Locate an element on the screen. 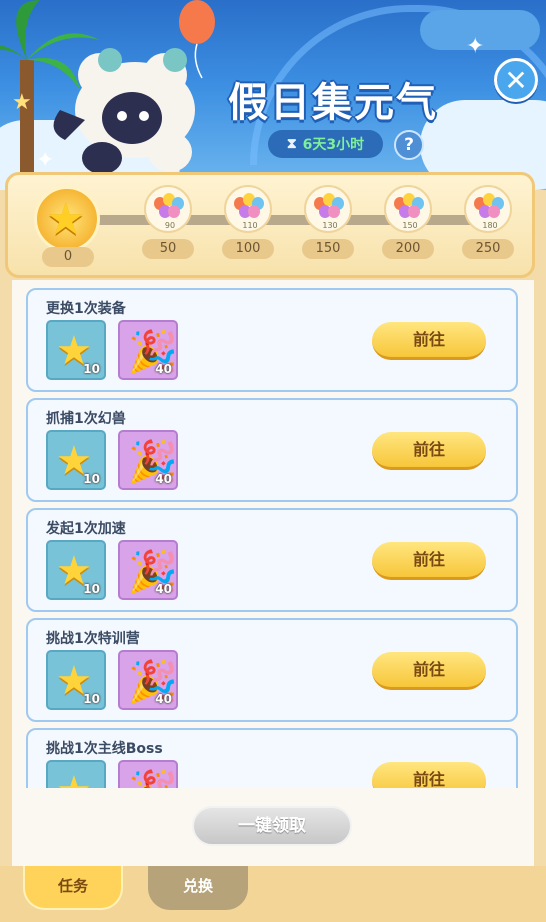  task-title: 抓捕1次幻兽 is located at coordinates (86, 419).